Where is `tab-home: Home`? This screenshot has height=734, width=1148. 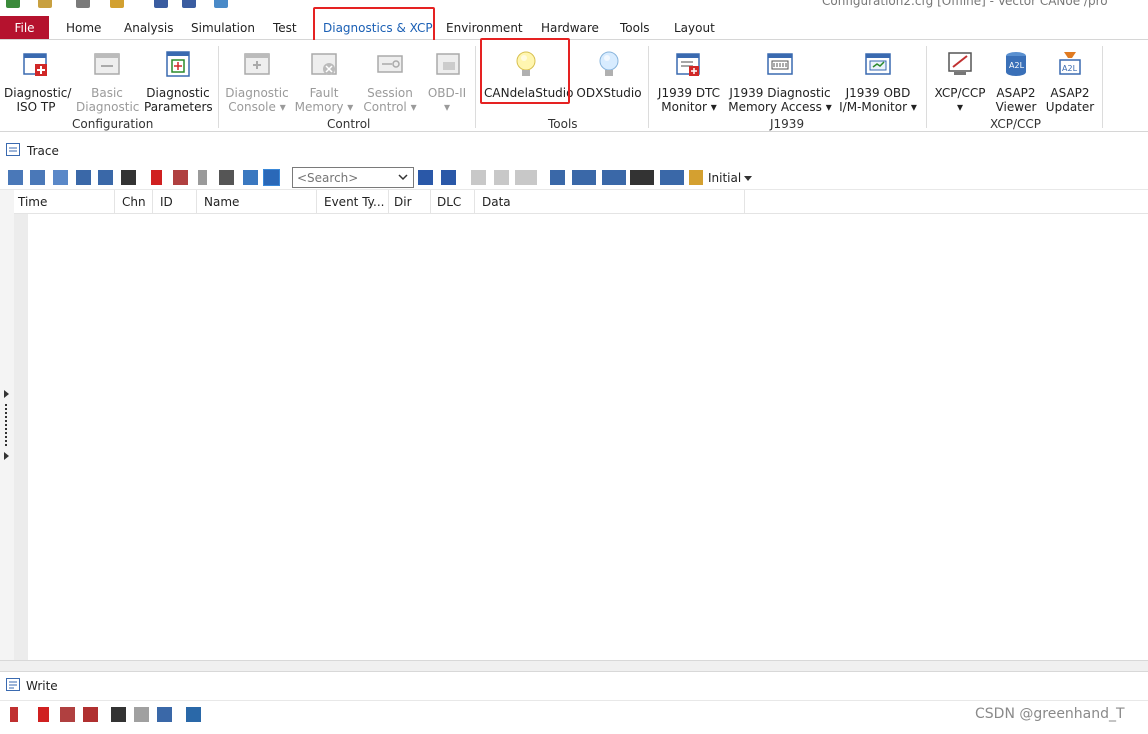
tab-home: Home is located at coordinates (83, 28).